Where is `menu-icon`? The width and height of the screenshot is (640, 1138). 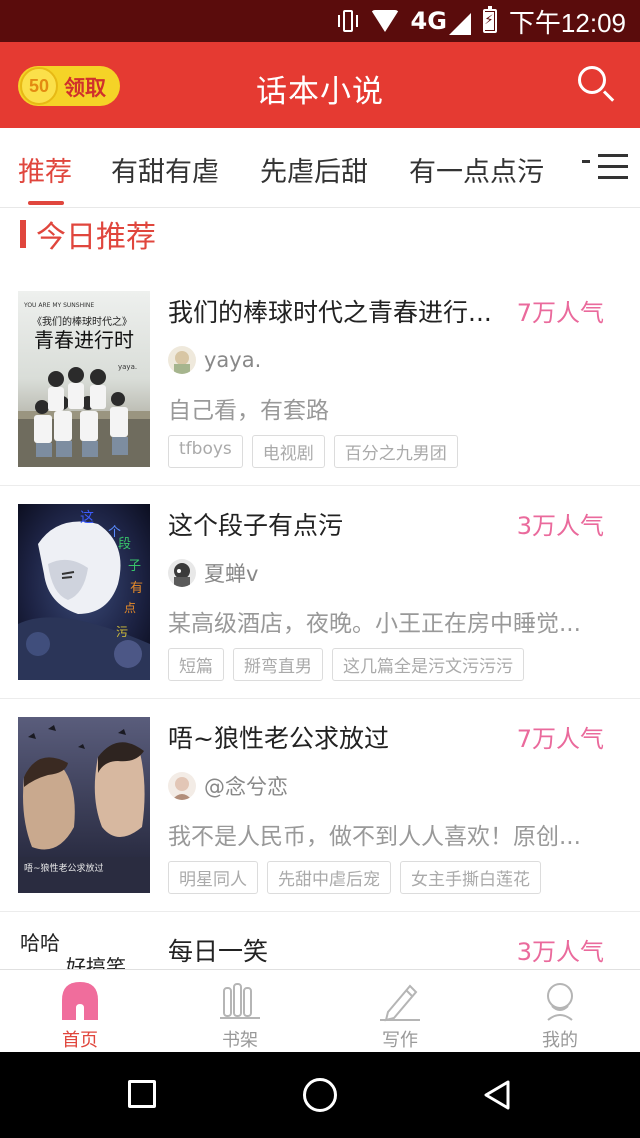 menu-icon is located at coordinates (614, 168).